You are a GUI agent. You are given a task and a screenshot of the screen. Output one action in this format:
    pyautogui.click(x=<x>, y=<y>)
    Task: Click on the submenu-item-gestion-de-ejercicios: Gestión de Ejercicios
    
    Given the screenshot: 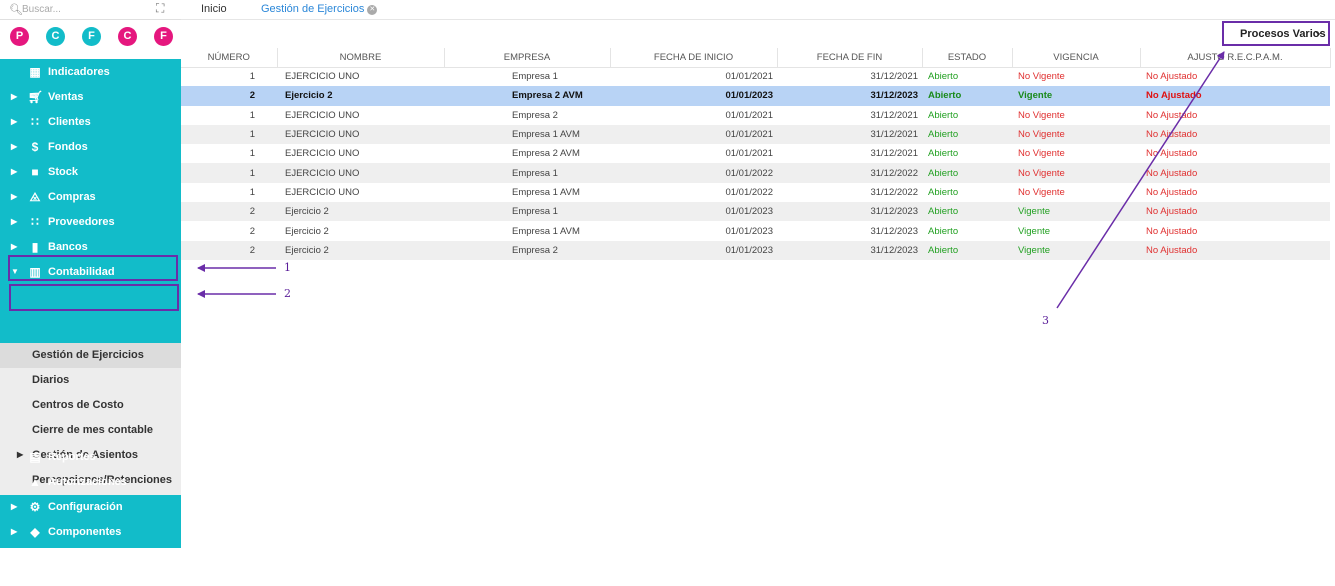 What is the action you would take?
    pyautogui.click(x=90, y=355)
    